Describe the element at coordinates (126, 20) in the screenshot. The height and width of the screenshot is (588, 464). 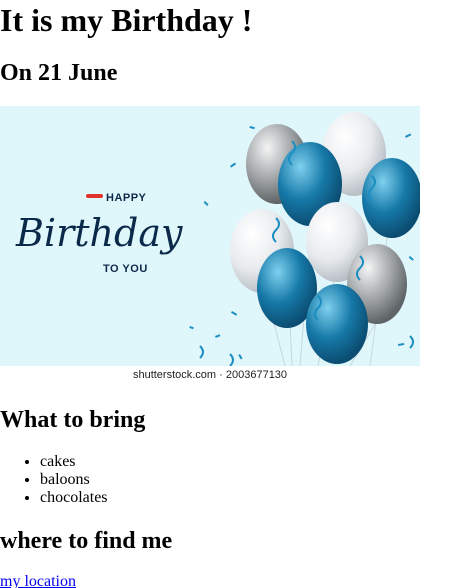
I see `page-title: It is my Birthday !` at that location.